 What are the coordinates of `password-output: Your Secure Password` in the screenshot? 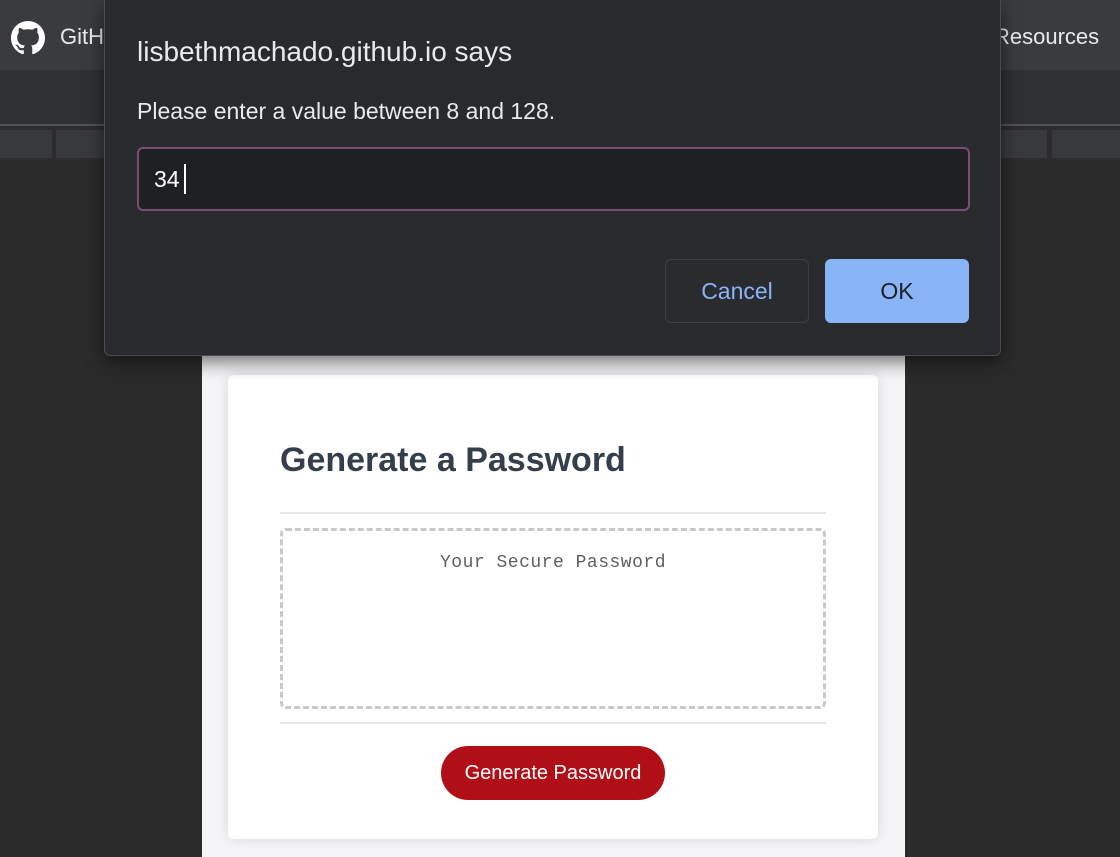 It's located at (553, 618).